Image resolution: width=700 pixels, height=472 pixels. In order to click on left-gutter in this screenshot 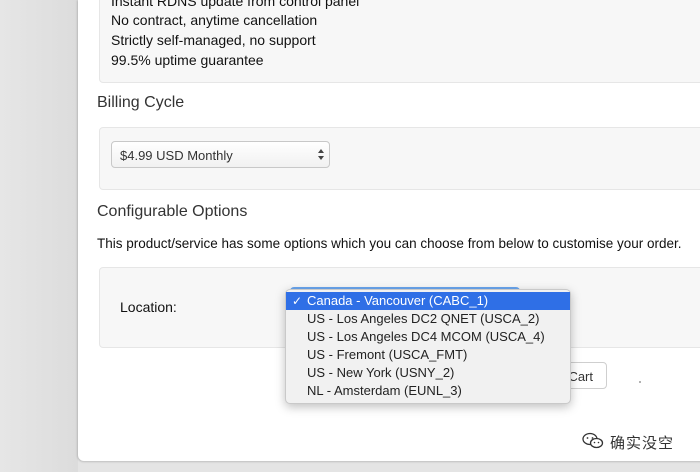, I will do `click(39, 236)`.